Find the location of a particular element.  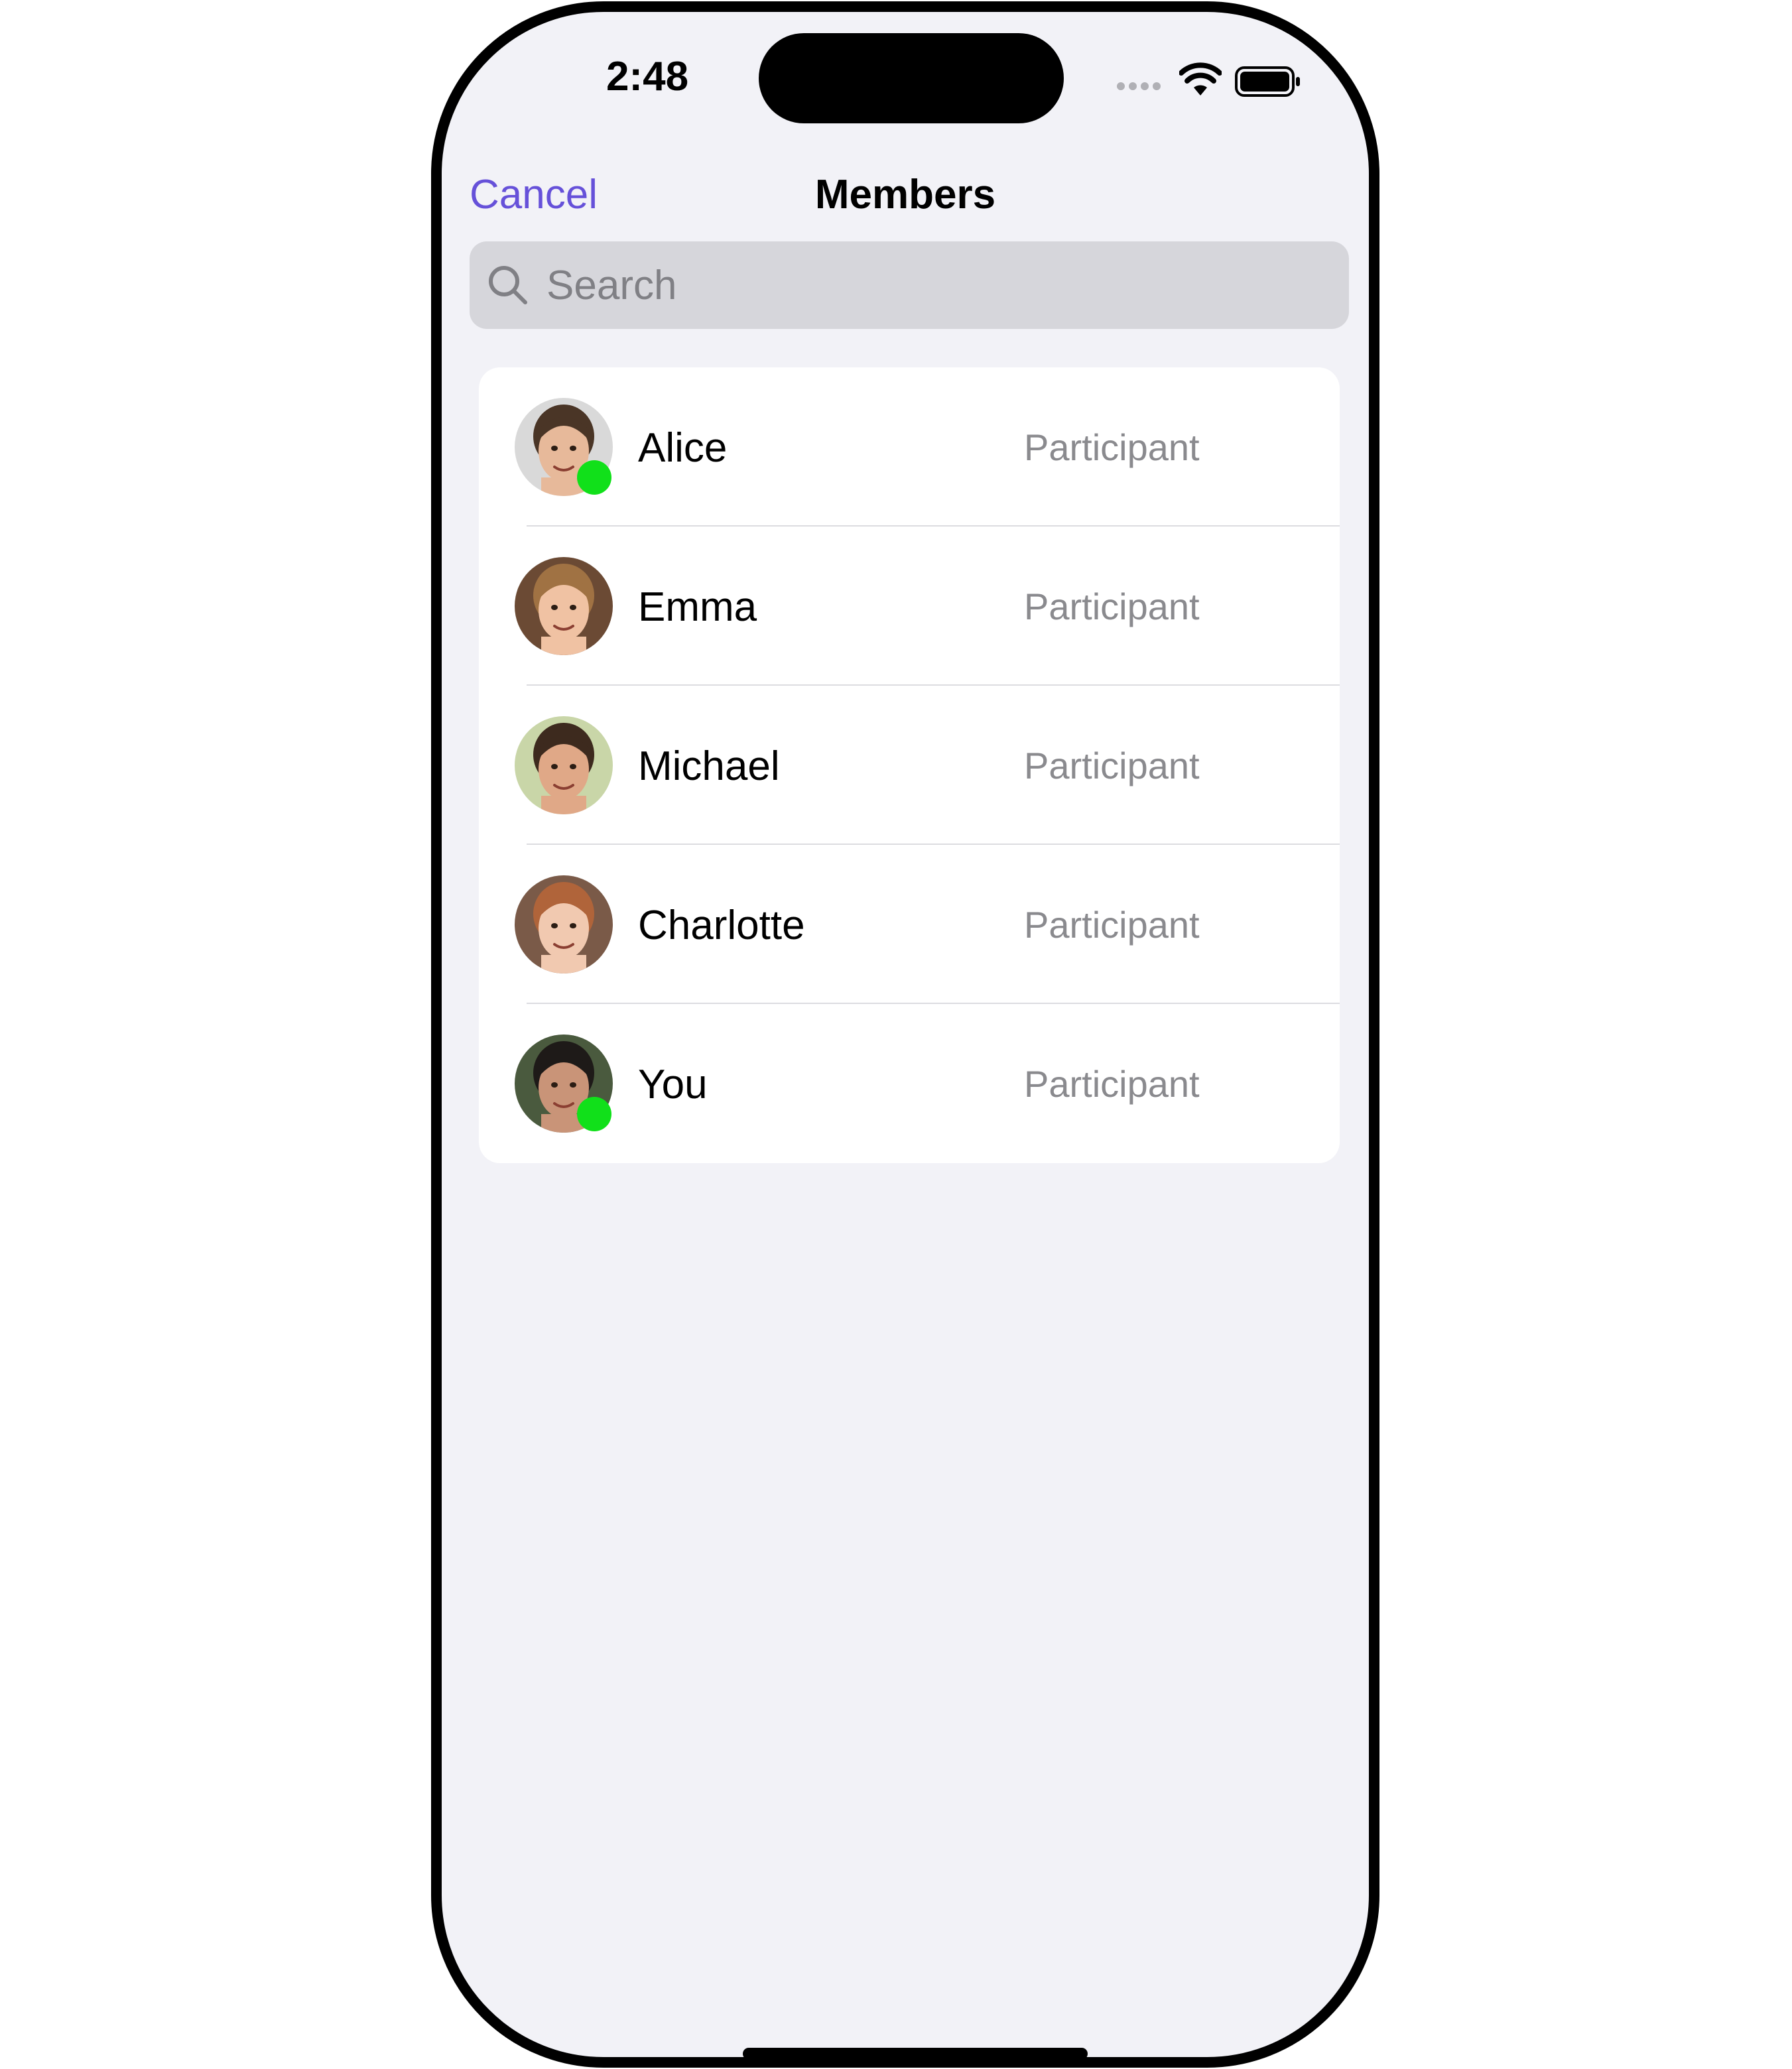

signal-icon is located at coordinates (1139, 86).